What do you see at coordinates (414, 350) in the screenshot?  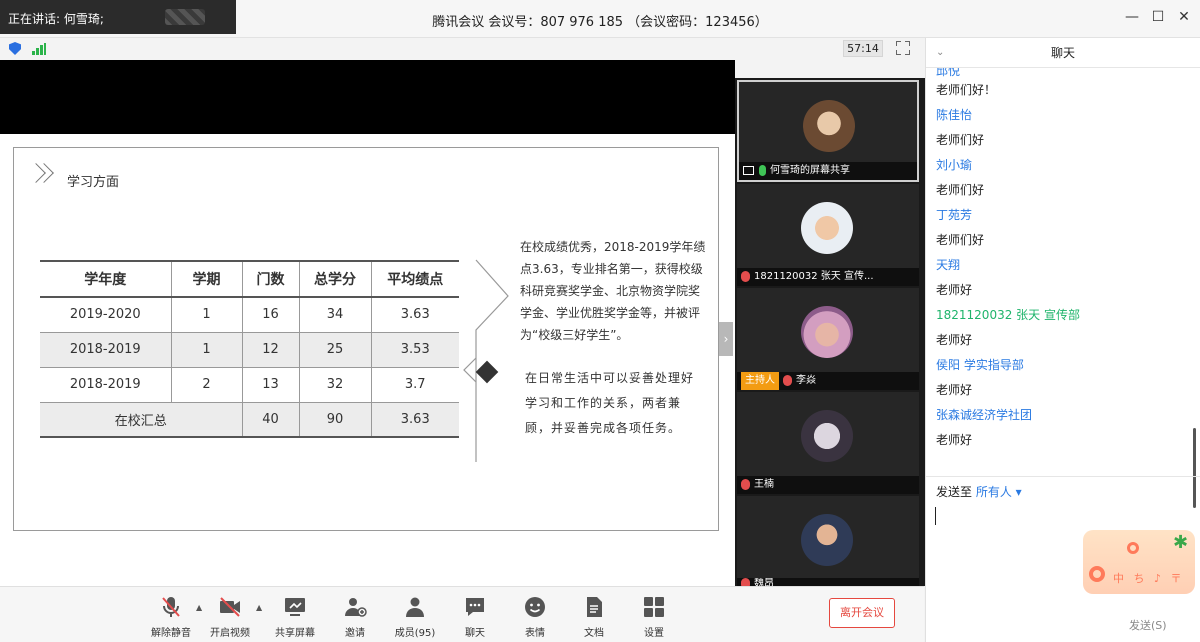 I see `table-cell: 3.53` at bounding box center [414, 350].